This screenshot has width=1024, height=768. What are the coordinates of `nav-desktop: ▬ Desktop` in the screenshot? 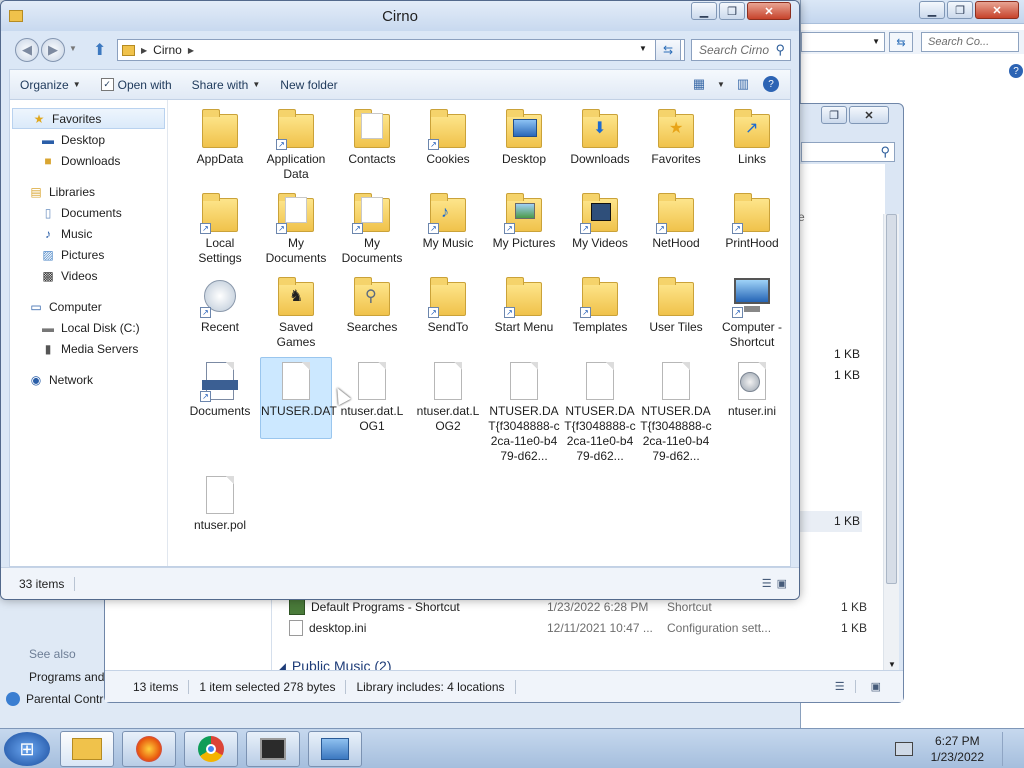 It's located at (88, 139).